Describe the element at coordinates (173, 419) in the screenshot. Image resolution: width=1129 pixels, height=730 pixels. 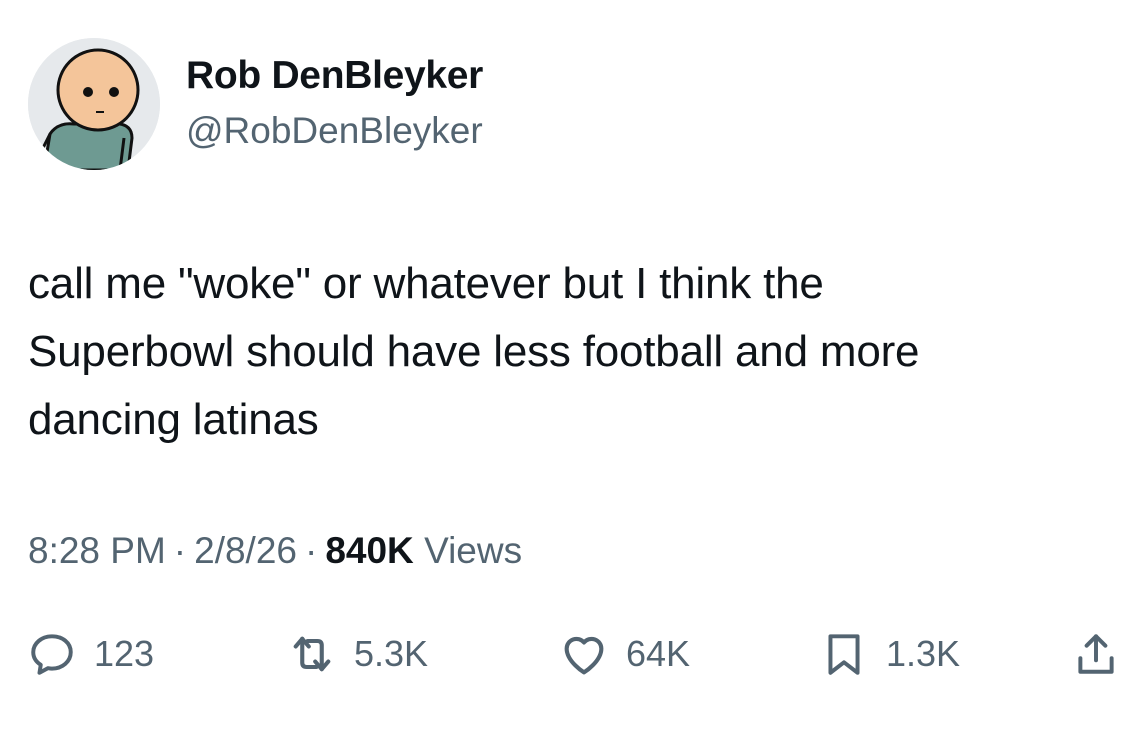
I see `tweet-text-line: dancing latinas` at that location.